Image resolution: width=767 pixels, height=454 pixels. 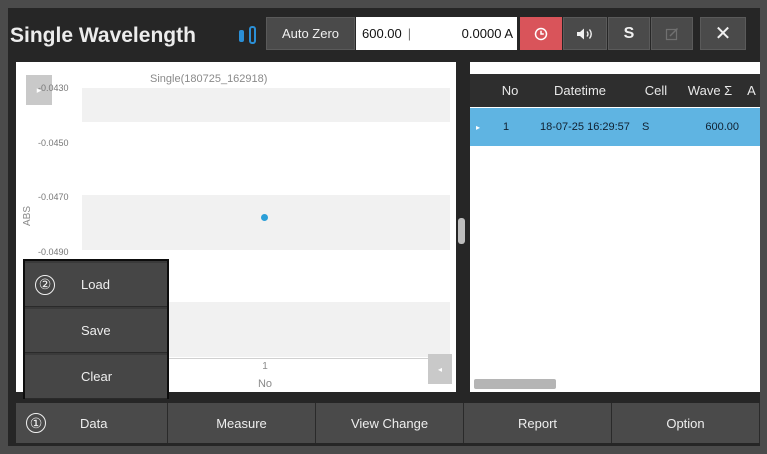 I want to click on menu-item-clear: Clear, so click(x=96, y=377).